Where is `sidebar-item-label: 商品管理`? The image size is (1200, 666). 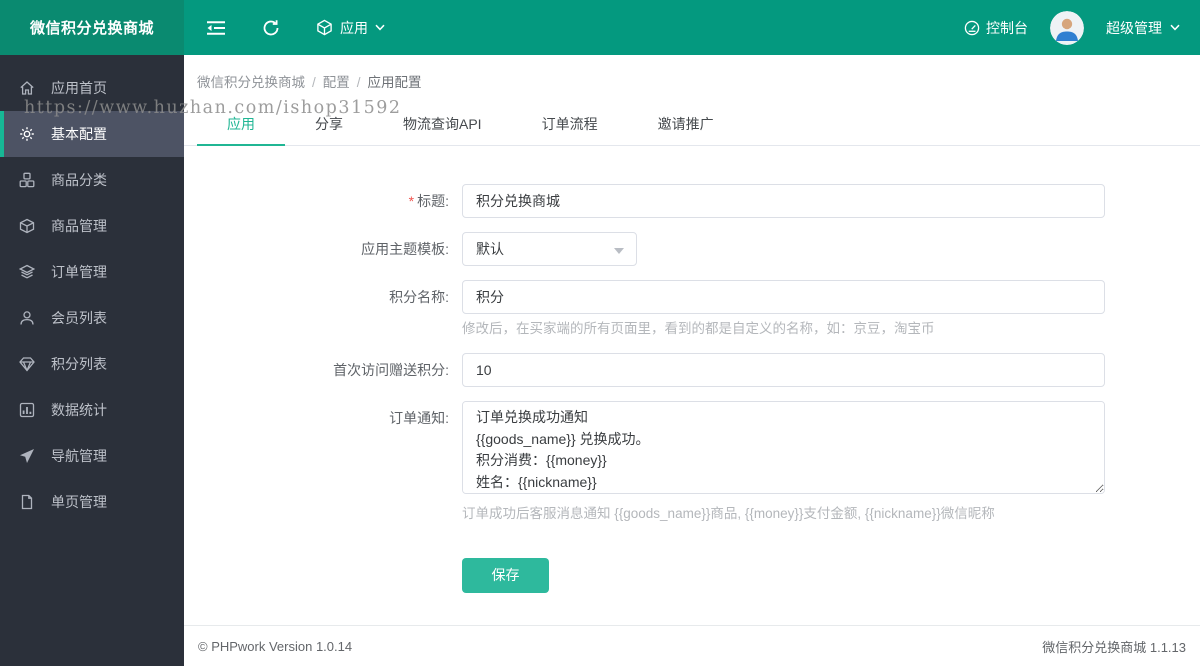 sidebar-item-label: 商品管理 is located at coordinates (79, 226).